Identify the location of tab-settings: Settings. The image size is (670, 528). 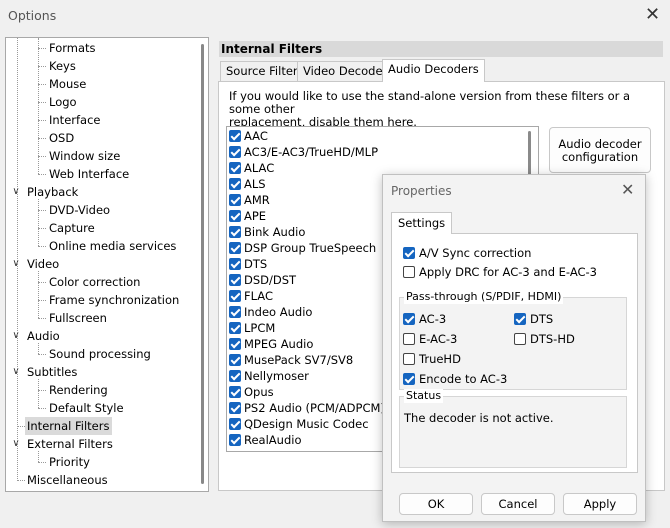
(422, 223).